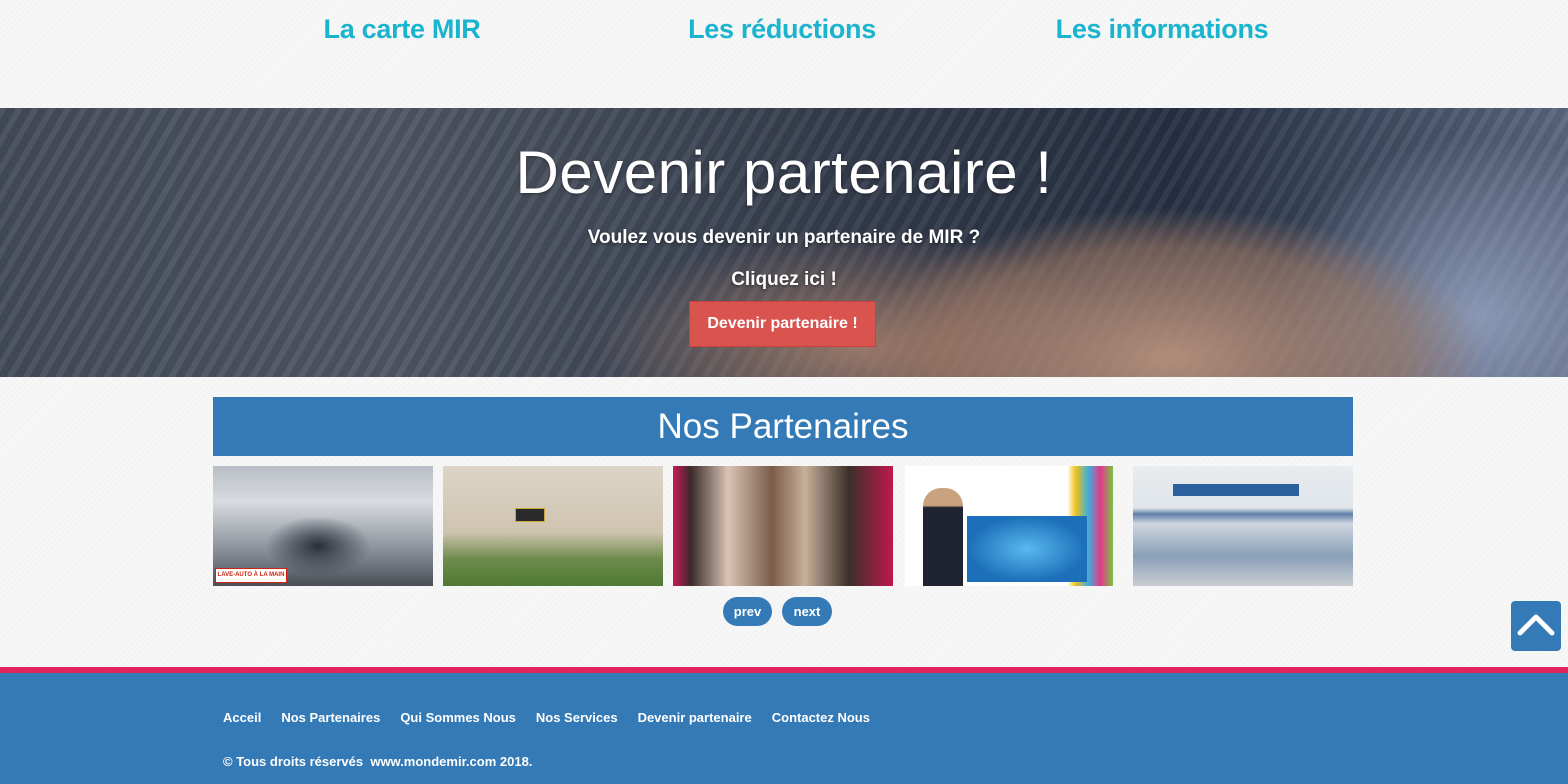 This screenshot has width=1568, height=784. I want to click on footer-link-services: Nos Services, so click(577, 717).